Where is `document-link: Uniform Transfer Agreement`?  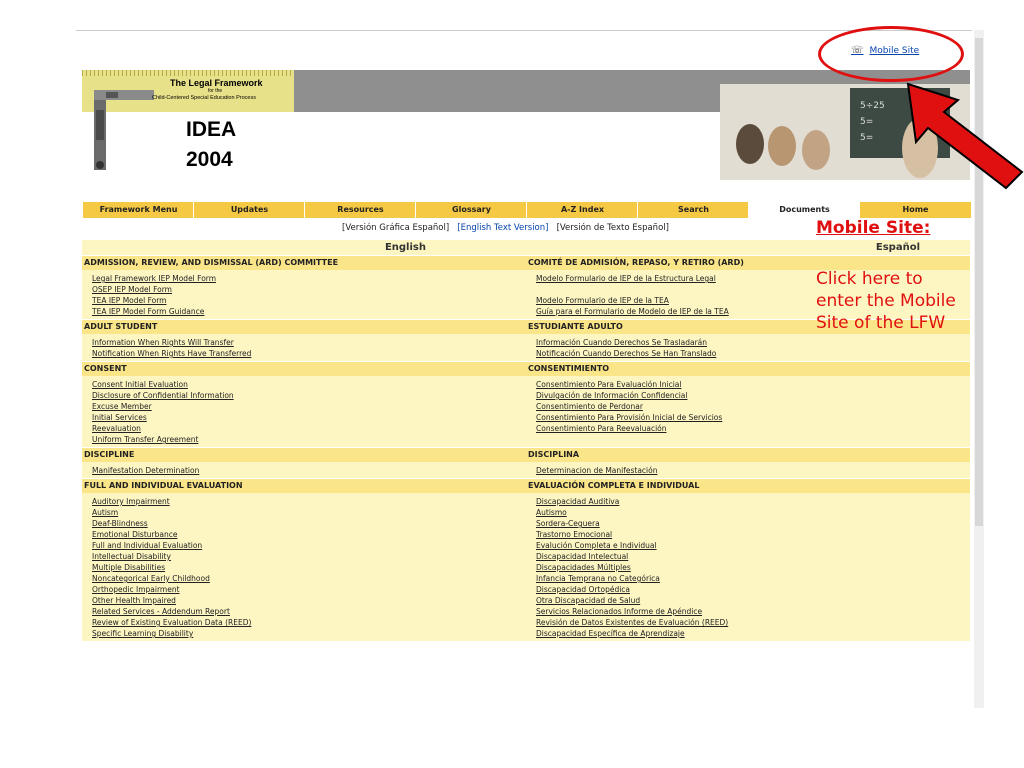
document-link: Uniform Transfer Agreement is located at coordinates (304, 439).